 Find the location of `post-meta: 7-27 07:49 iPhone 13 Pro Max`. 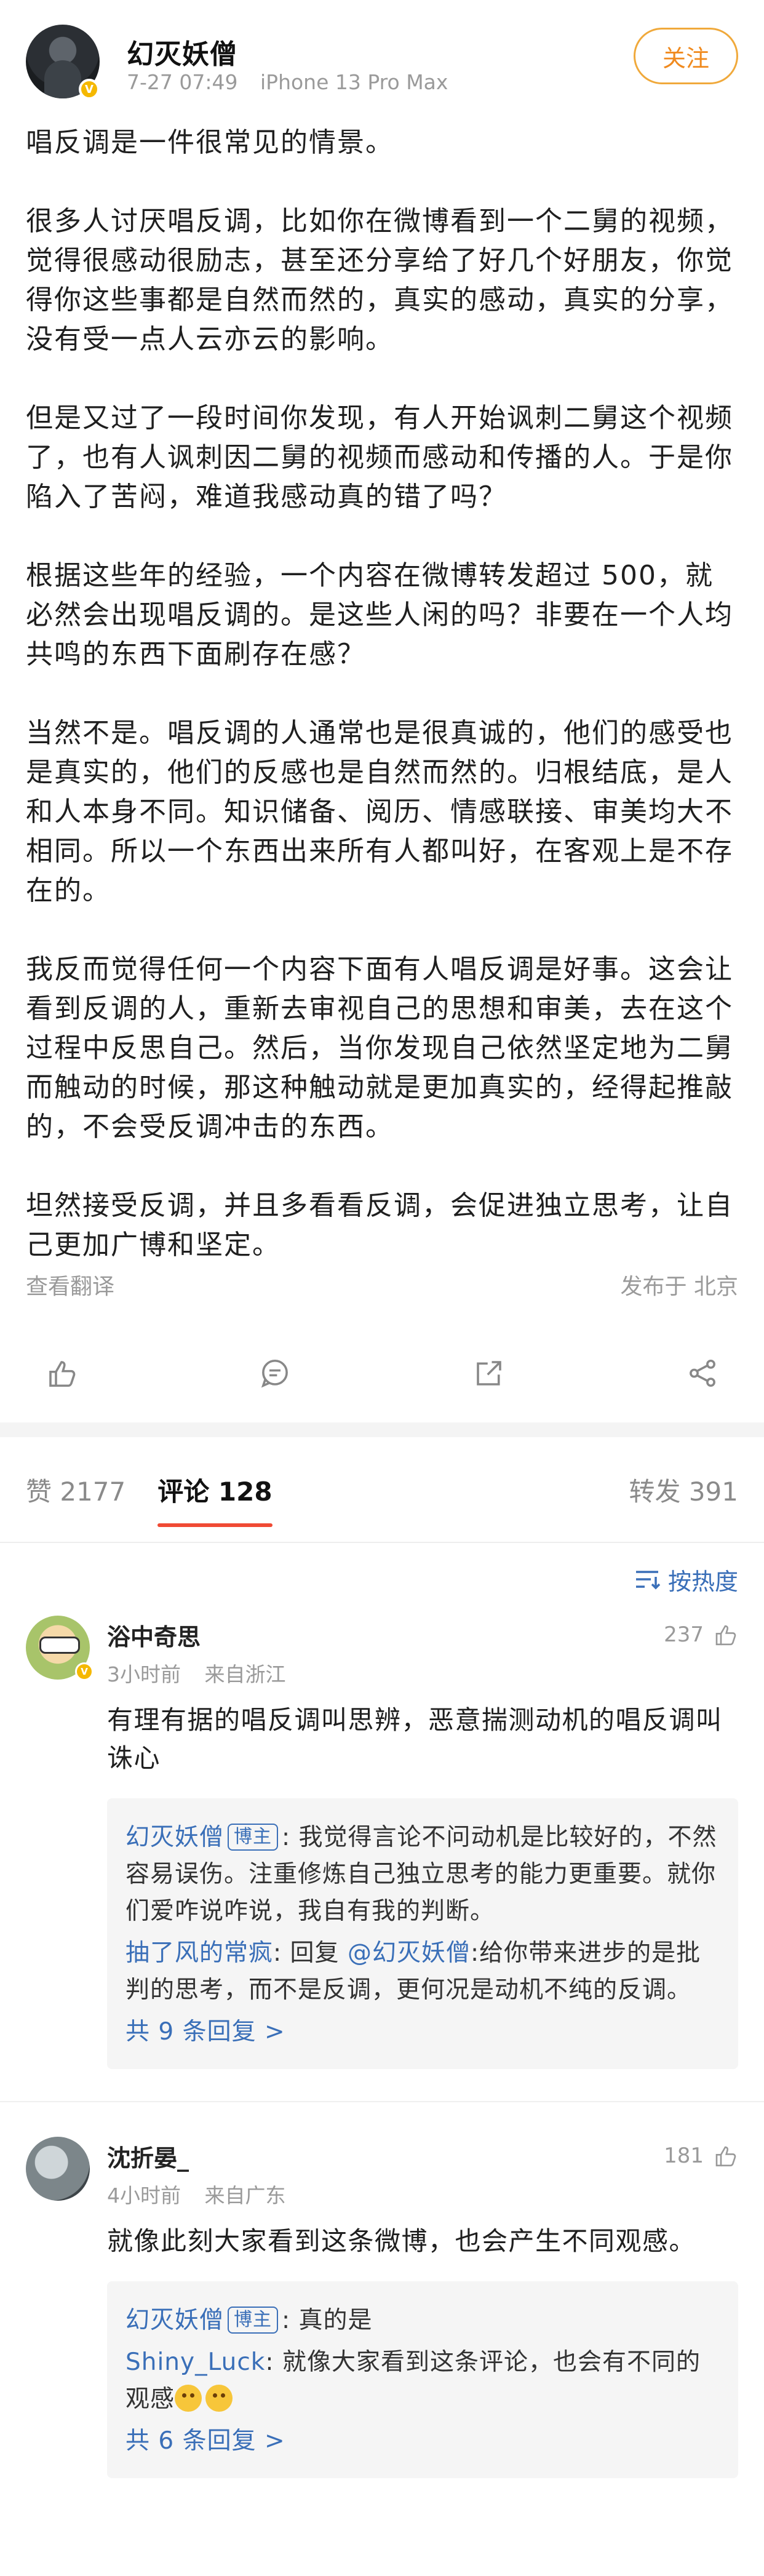

post-meta: 7-27 07:49 iPhone 13 Pro Max is located at coordinates (295, 82).